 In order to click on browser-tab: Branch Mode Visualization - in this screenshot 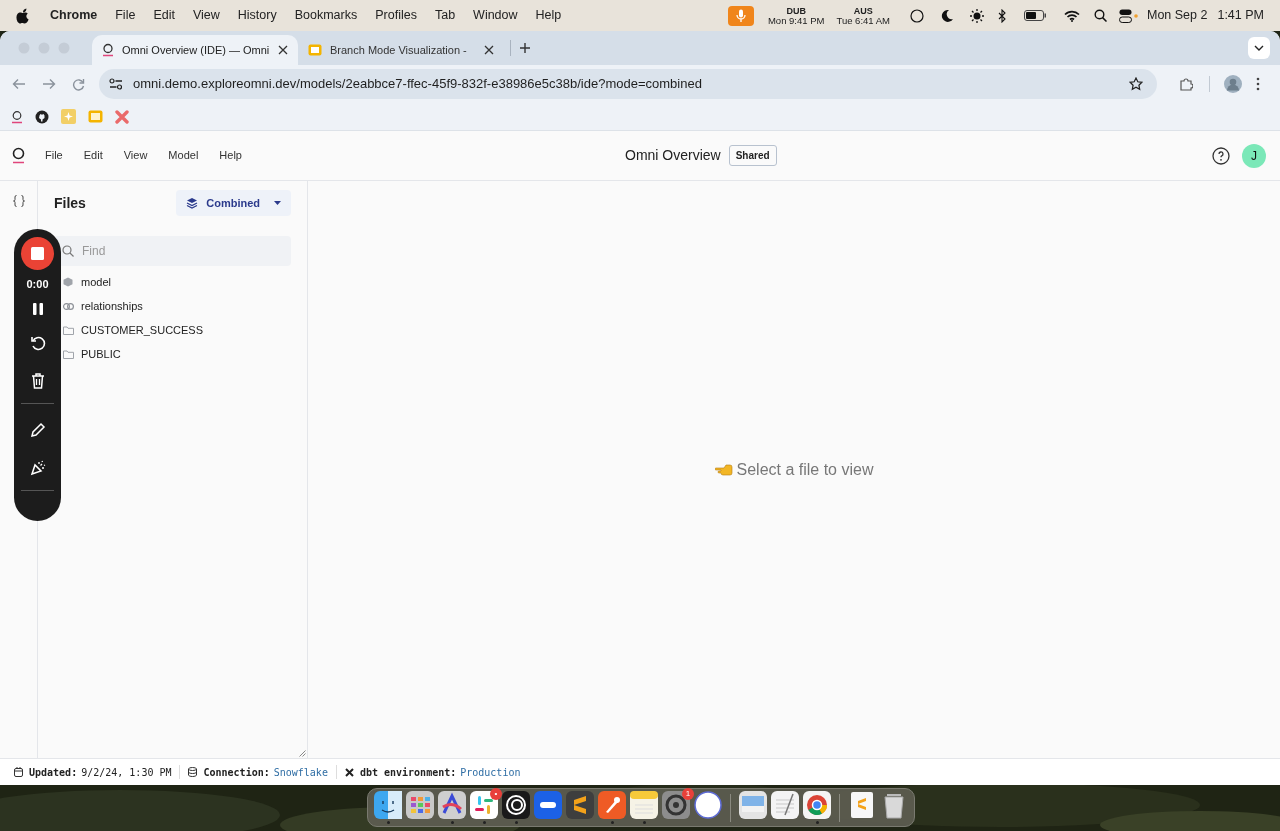, I will do `click(401, 50)`.